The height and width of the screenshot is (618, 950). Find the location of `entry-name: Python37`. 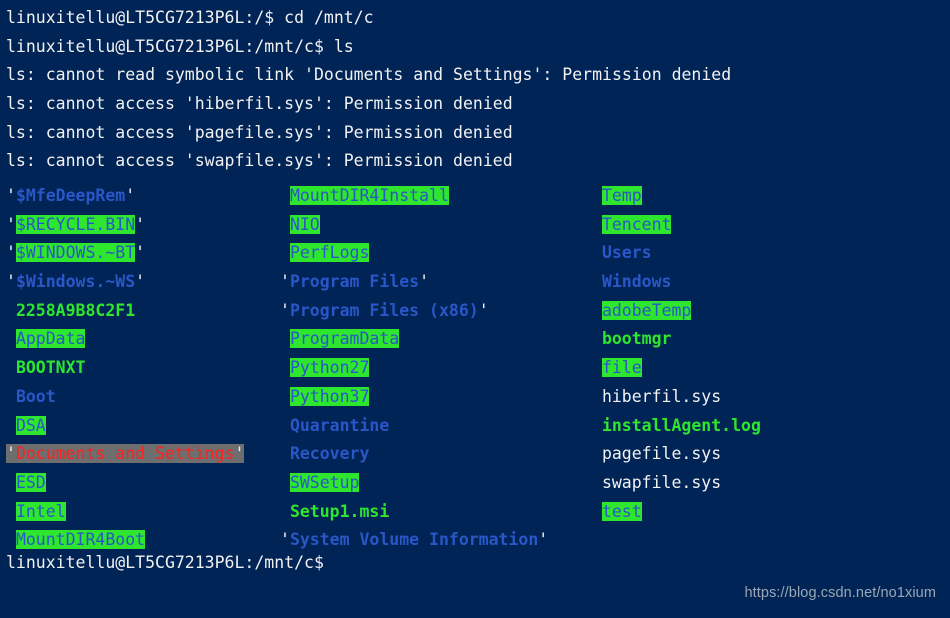

entry-name: Python37 is located at coordinates (329, 396).